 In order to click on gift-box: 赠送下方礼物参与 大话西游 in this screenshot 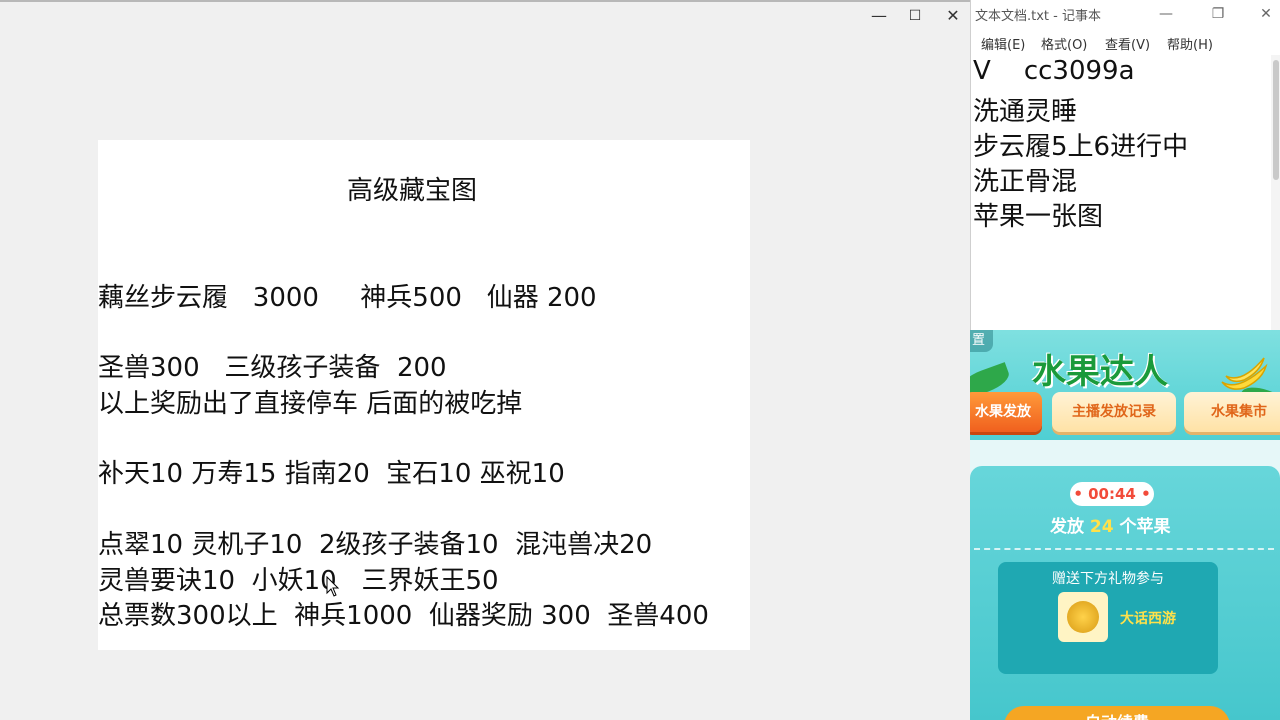, I will do `click(1108, 618)`.